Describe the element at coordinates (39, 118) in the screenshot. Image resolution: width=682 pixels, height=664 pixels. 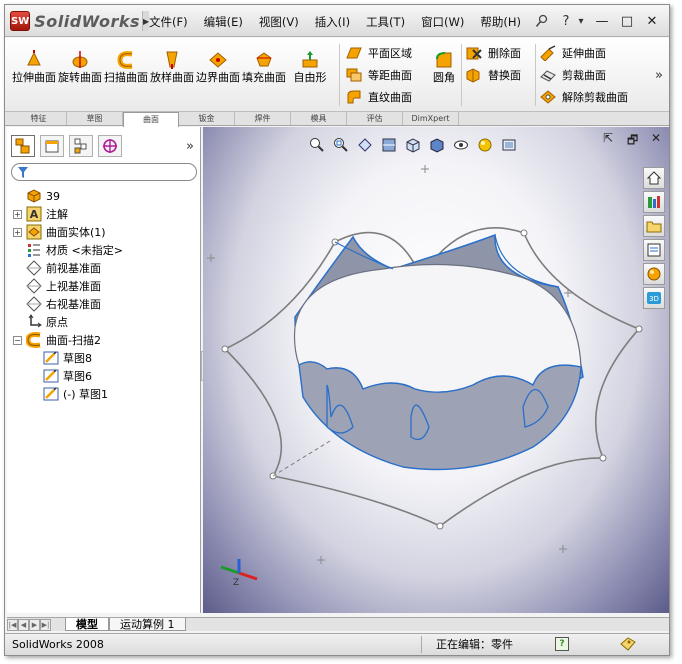
I see `tab-features: 特征` at that location.